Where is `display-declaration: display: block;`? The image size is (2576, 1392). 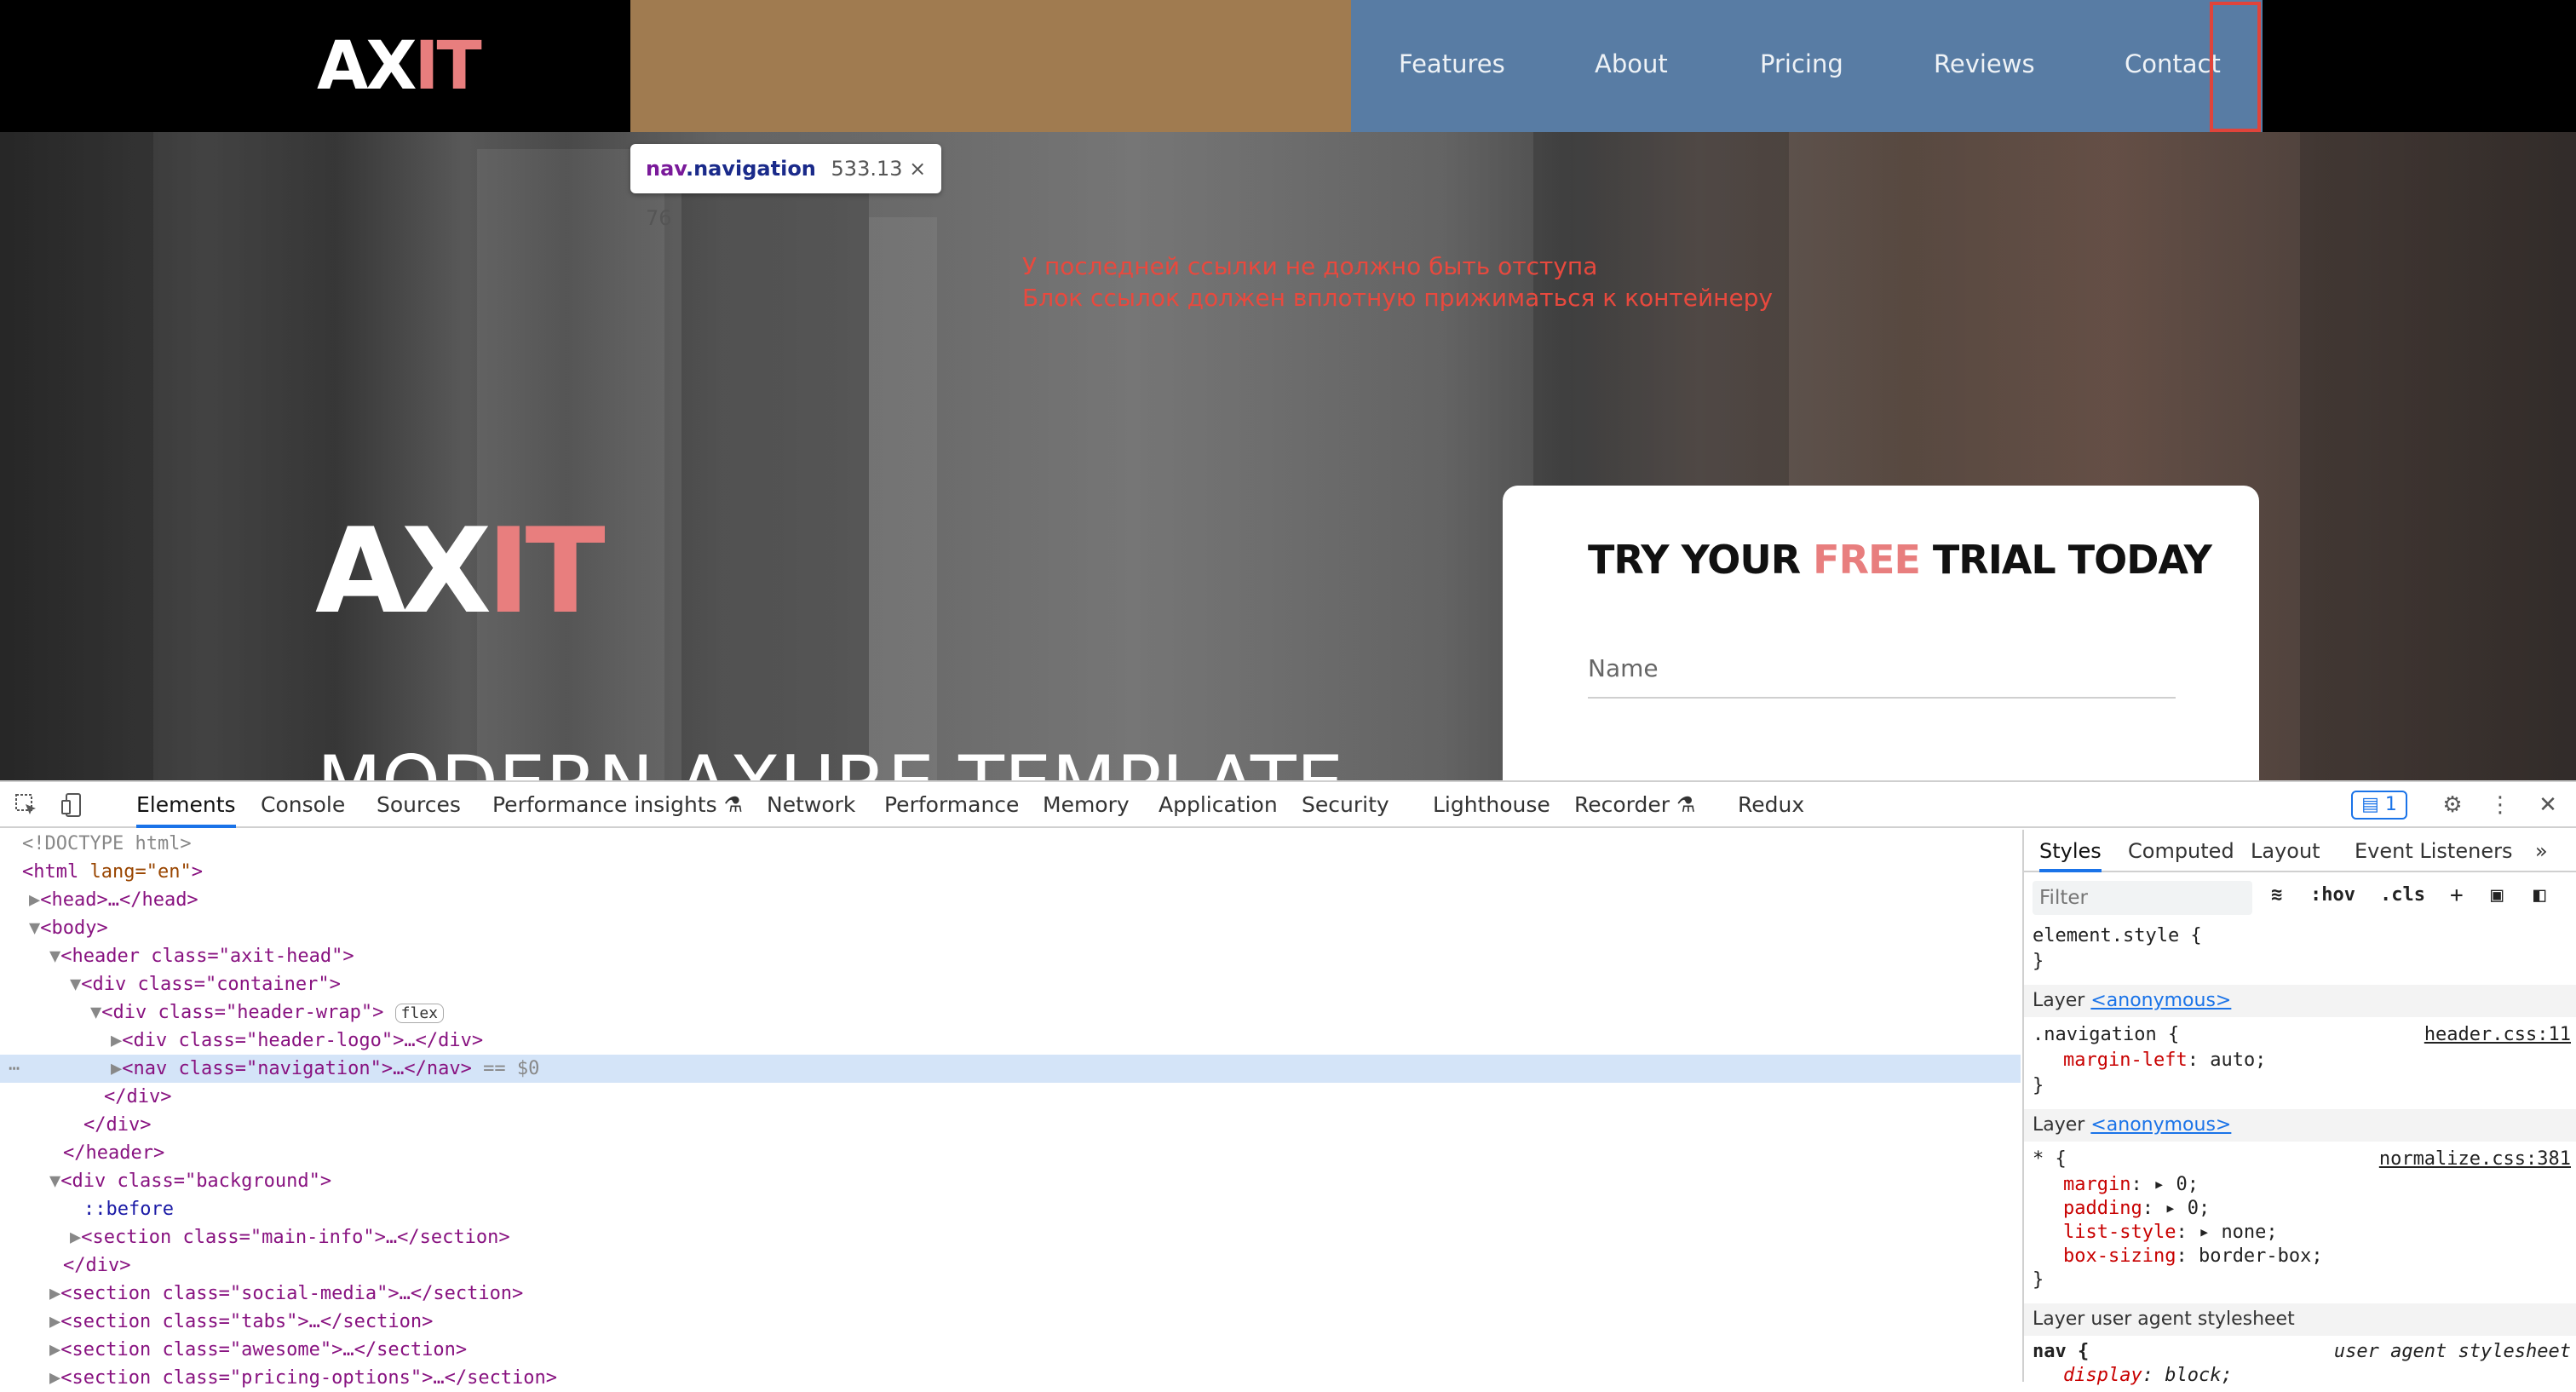
display-declaration: display: block; is located at coordinates (2148, 1375).